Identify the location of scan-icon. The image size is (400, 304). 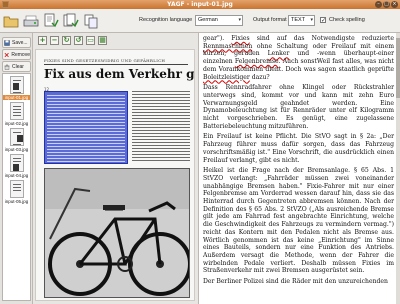
(31, 21).